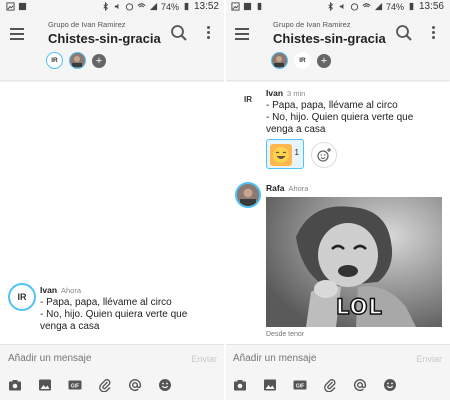 This screenshot has height=400, width=450. Describe the element at coordinates (285, 334) in the screenshot. I see `gif-source: Desde tenor` at that location.